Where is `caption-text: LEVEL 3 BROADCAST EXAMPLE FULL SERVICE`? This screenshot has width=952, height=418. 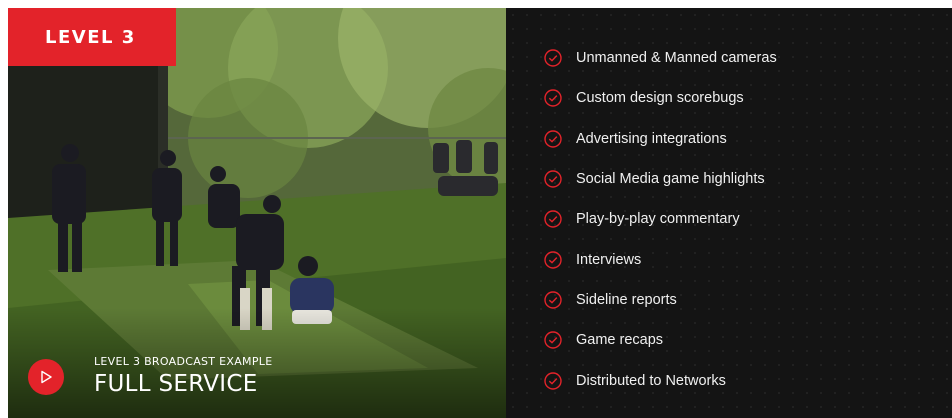 caption-text: LEVEL 3 BROADCAST EXAMPLE FULL SERVICE is located at coordinates (183, 376).